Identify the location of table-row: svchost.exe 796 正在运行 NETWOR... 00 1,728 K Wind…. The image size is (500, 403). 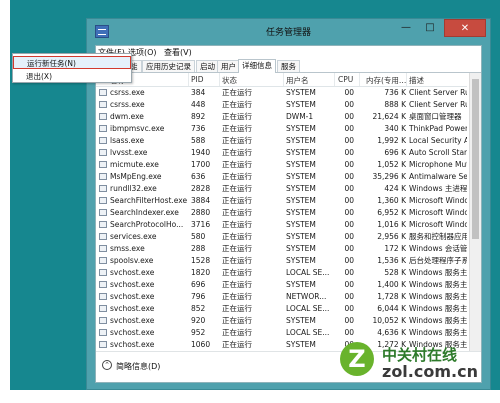
(281, 297).